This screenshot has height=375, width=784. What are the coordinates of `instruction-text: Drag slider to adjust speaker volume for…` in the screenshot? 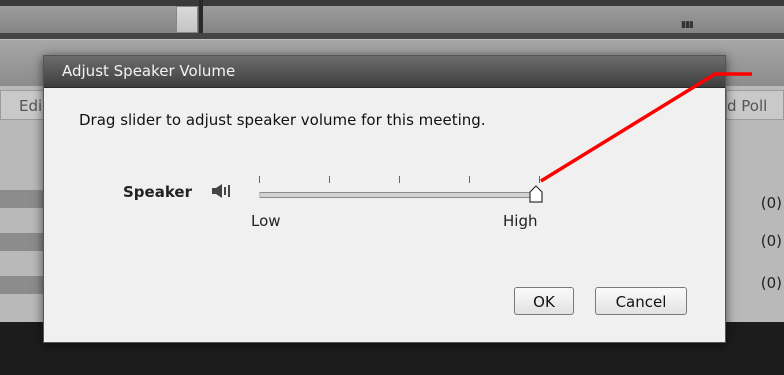 It's located at (282, 120).